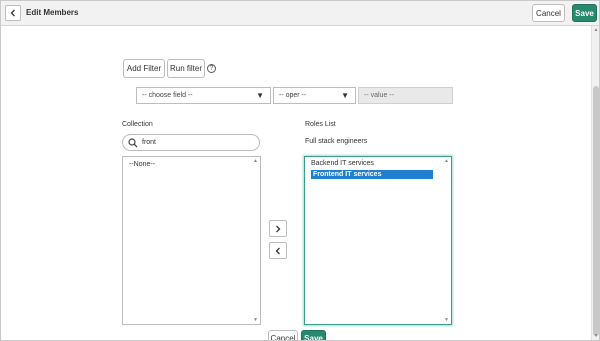  What do you see at coordinates (313, 335) in the screenshot?
I see `footer-save-button: Save` at bounding box center [313, 335].